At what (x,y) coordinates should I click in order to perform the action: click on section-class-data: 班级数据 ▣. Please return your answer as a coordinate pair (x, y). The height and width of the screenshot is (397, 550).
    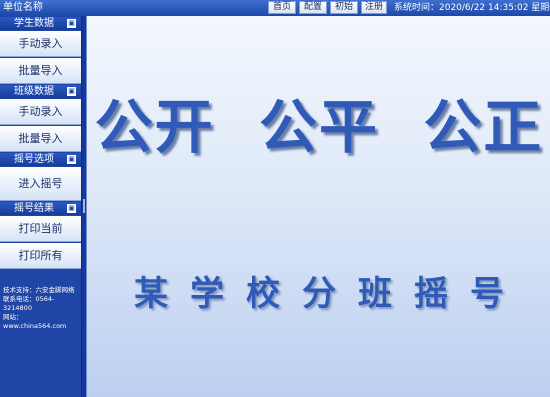
    Looking at the image, I should click on (40, 91).